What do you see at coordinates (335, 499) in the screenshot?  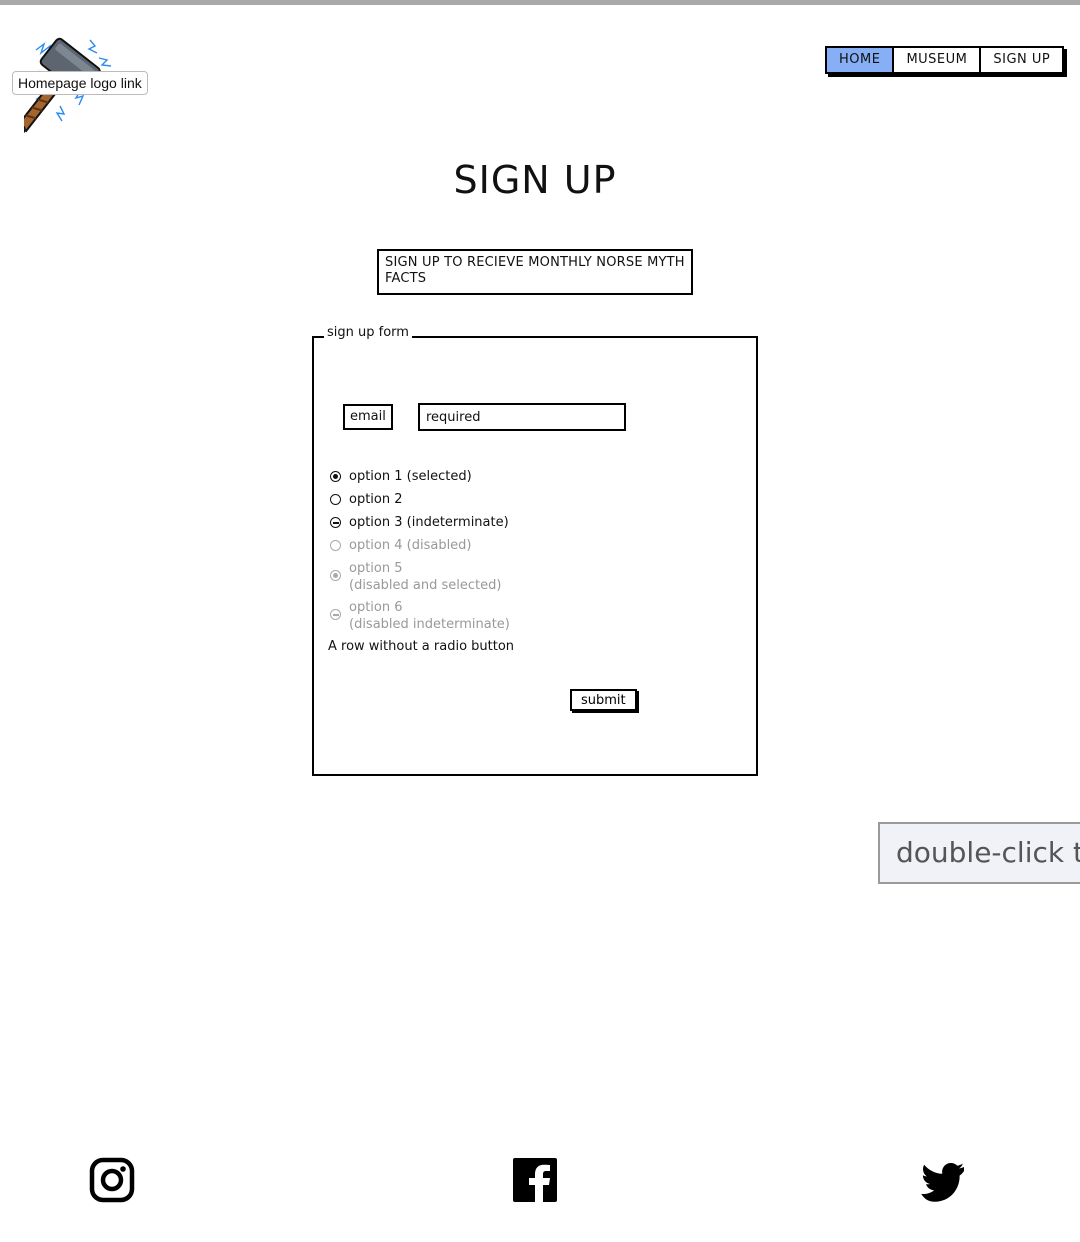 I see `radio-icon` at bounding box center [335, 499].